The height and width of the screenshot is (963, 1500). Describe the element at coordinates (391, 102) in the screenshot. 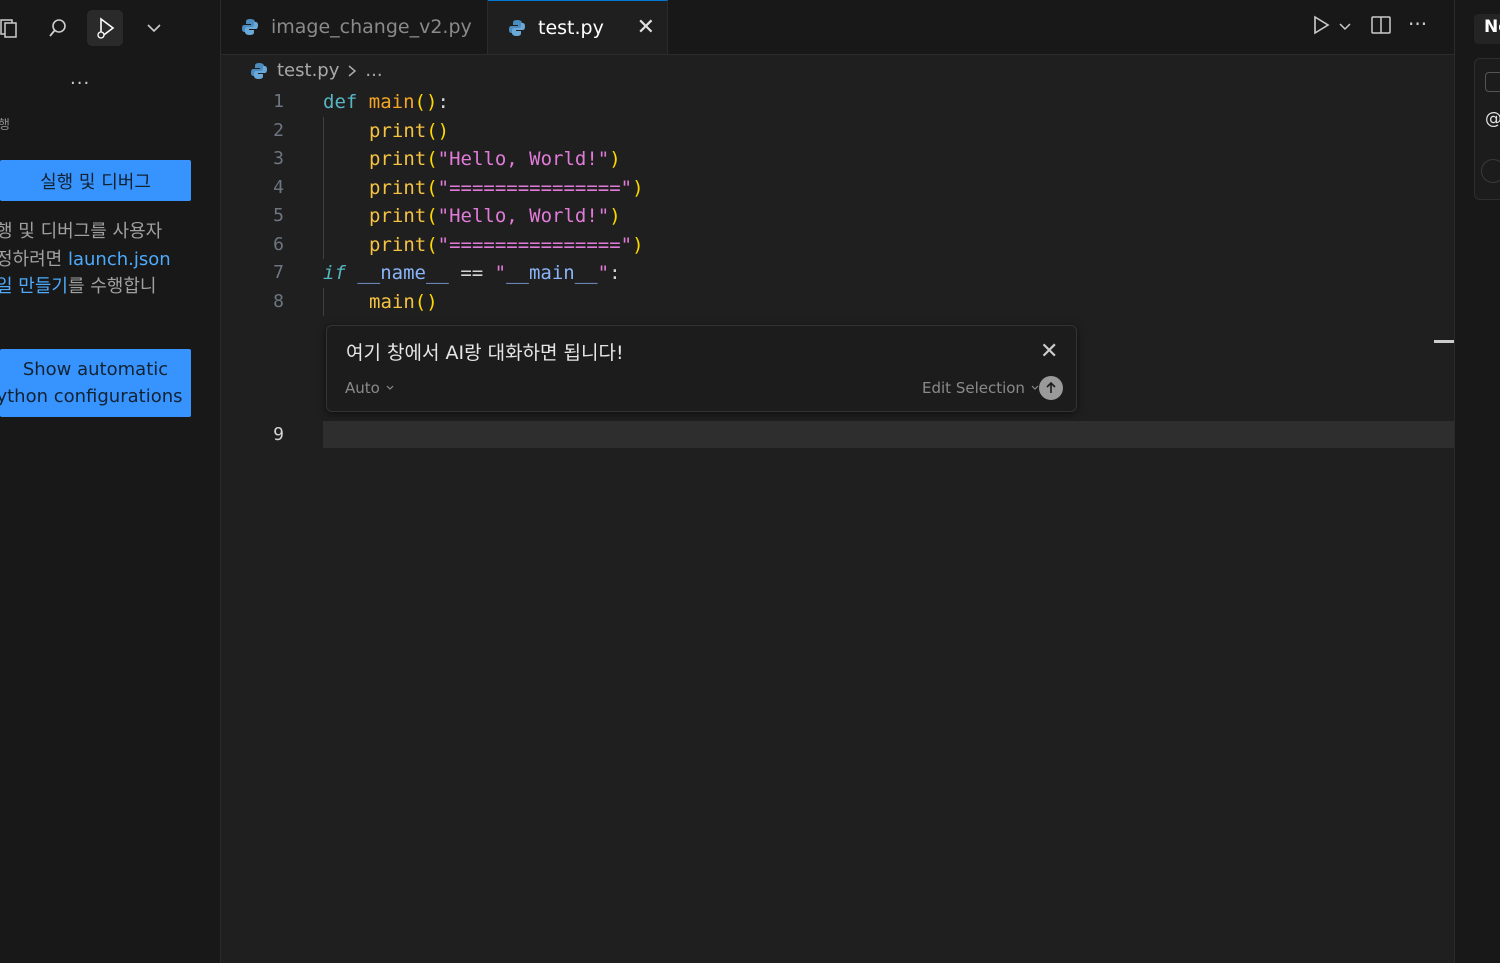

I see `function-name: main` at that location.